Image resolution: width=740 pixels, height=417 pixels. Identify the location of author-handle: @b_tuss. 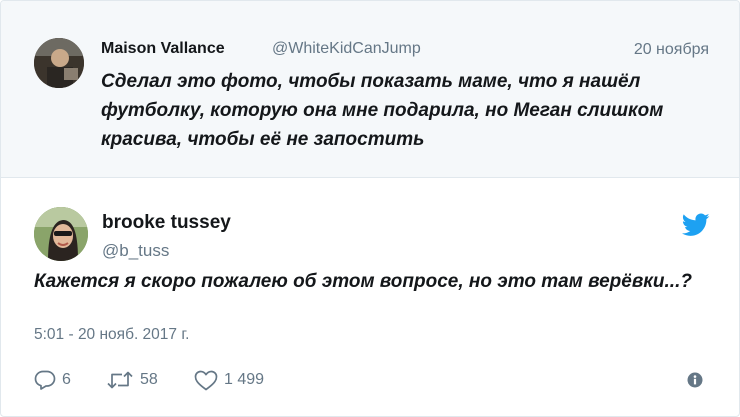
(135, 251).